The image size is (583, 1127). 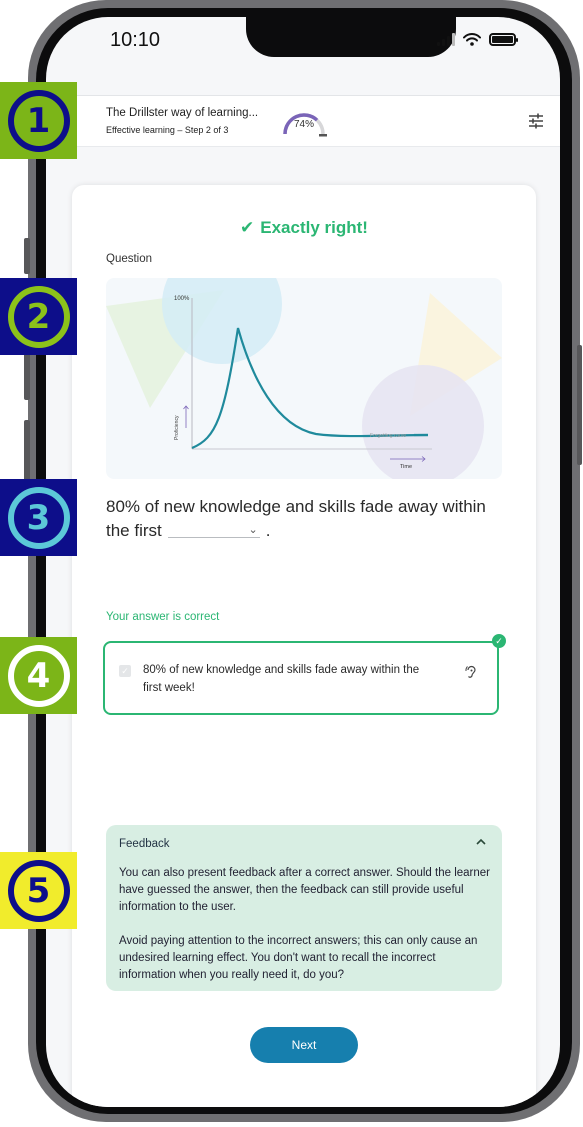 I want to click on status-icons, so click(x=477, y=39).